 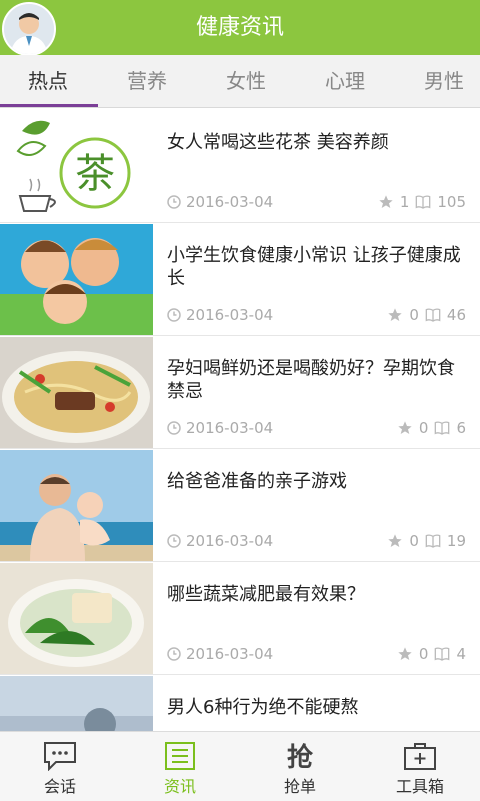 I want to click on list-item: 男人6种行为绝不能硬熬, so click(x=240, y=703).